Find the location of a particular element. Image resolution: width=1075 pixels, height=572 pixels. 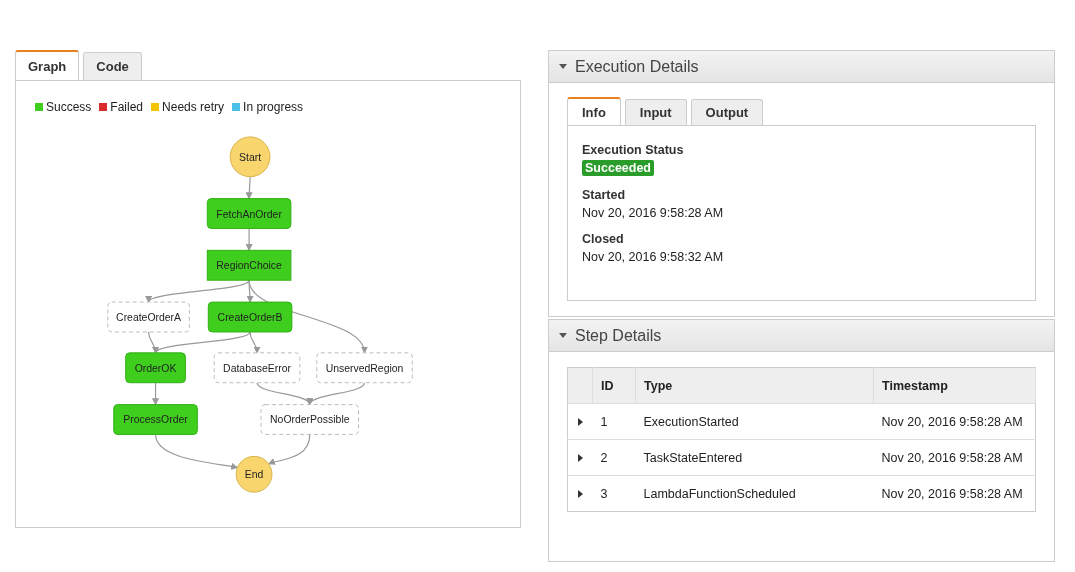

tab: Graph is located at coordinates (47, 65).